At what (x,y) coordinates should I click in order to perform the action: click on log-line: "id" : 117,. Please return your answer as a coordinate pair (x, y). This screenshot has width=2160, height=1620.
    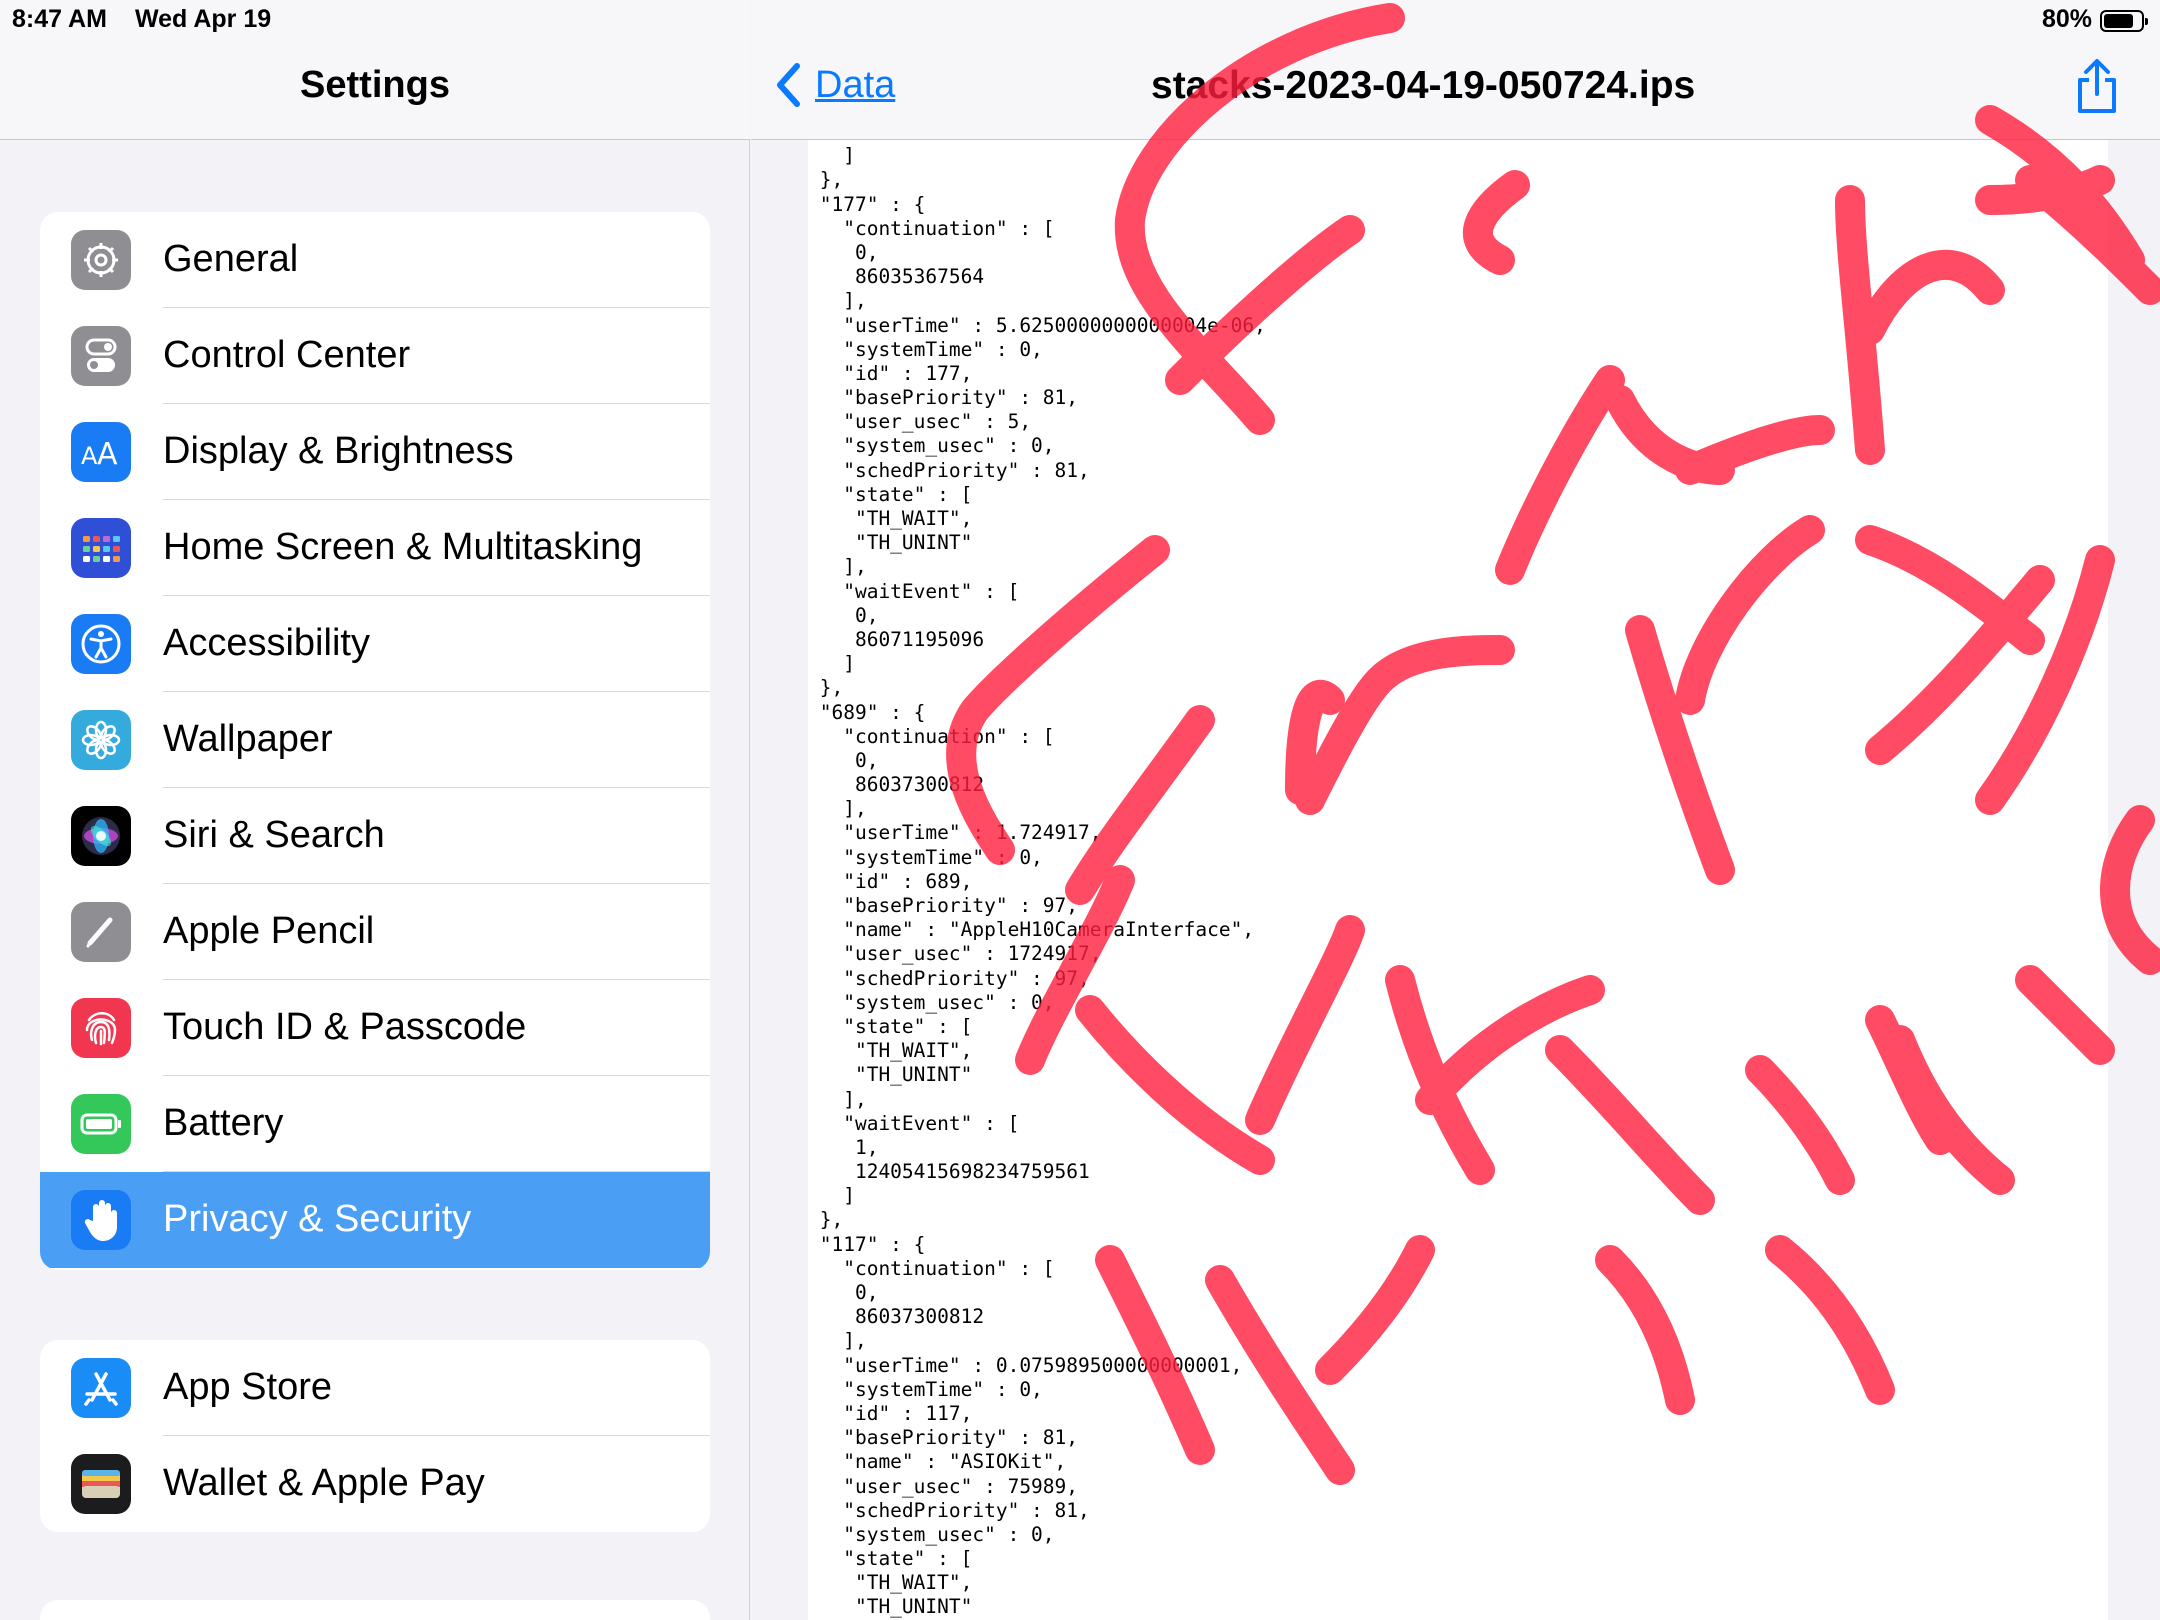
    Looking at the image, I should click on (890, 1413).